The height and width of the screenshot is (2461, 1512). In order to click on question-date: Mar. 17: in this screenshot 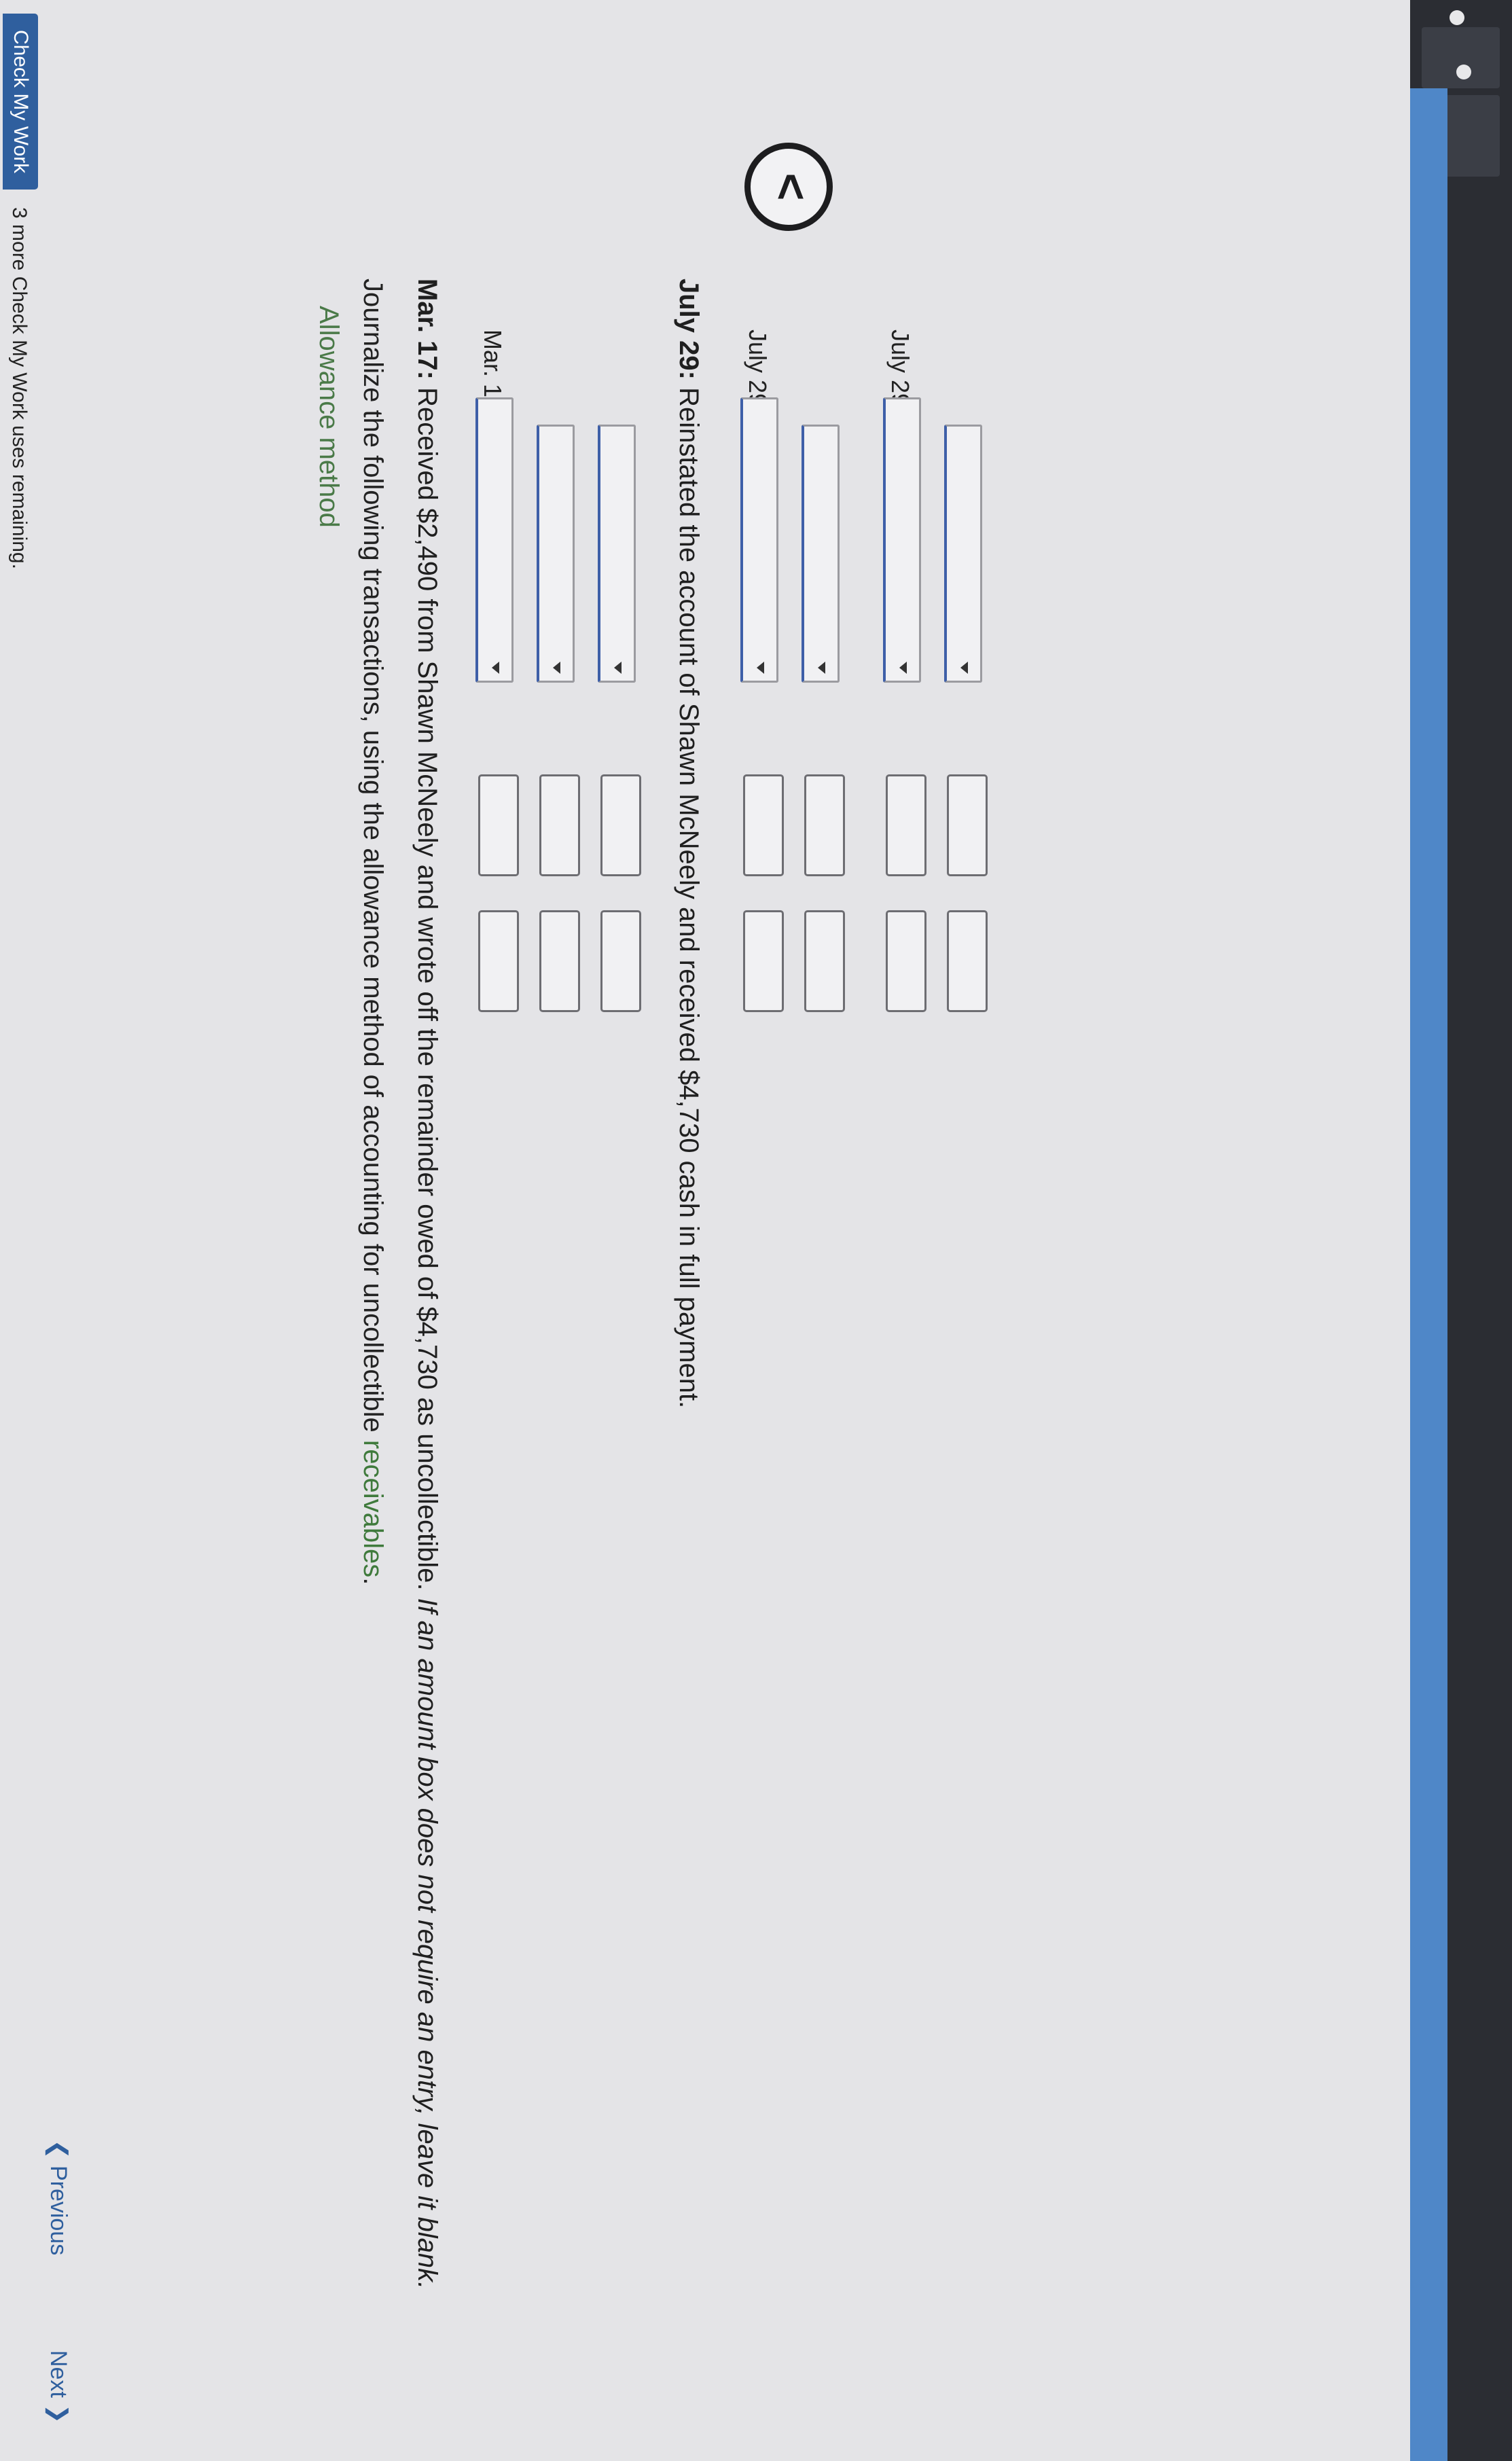, I will do `click(427, 329)`.